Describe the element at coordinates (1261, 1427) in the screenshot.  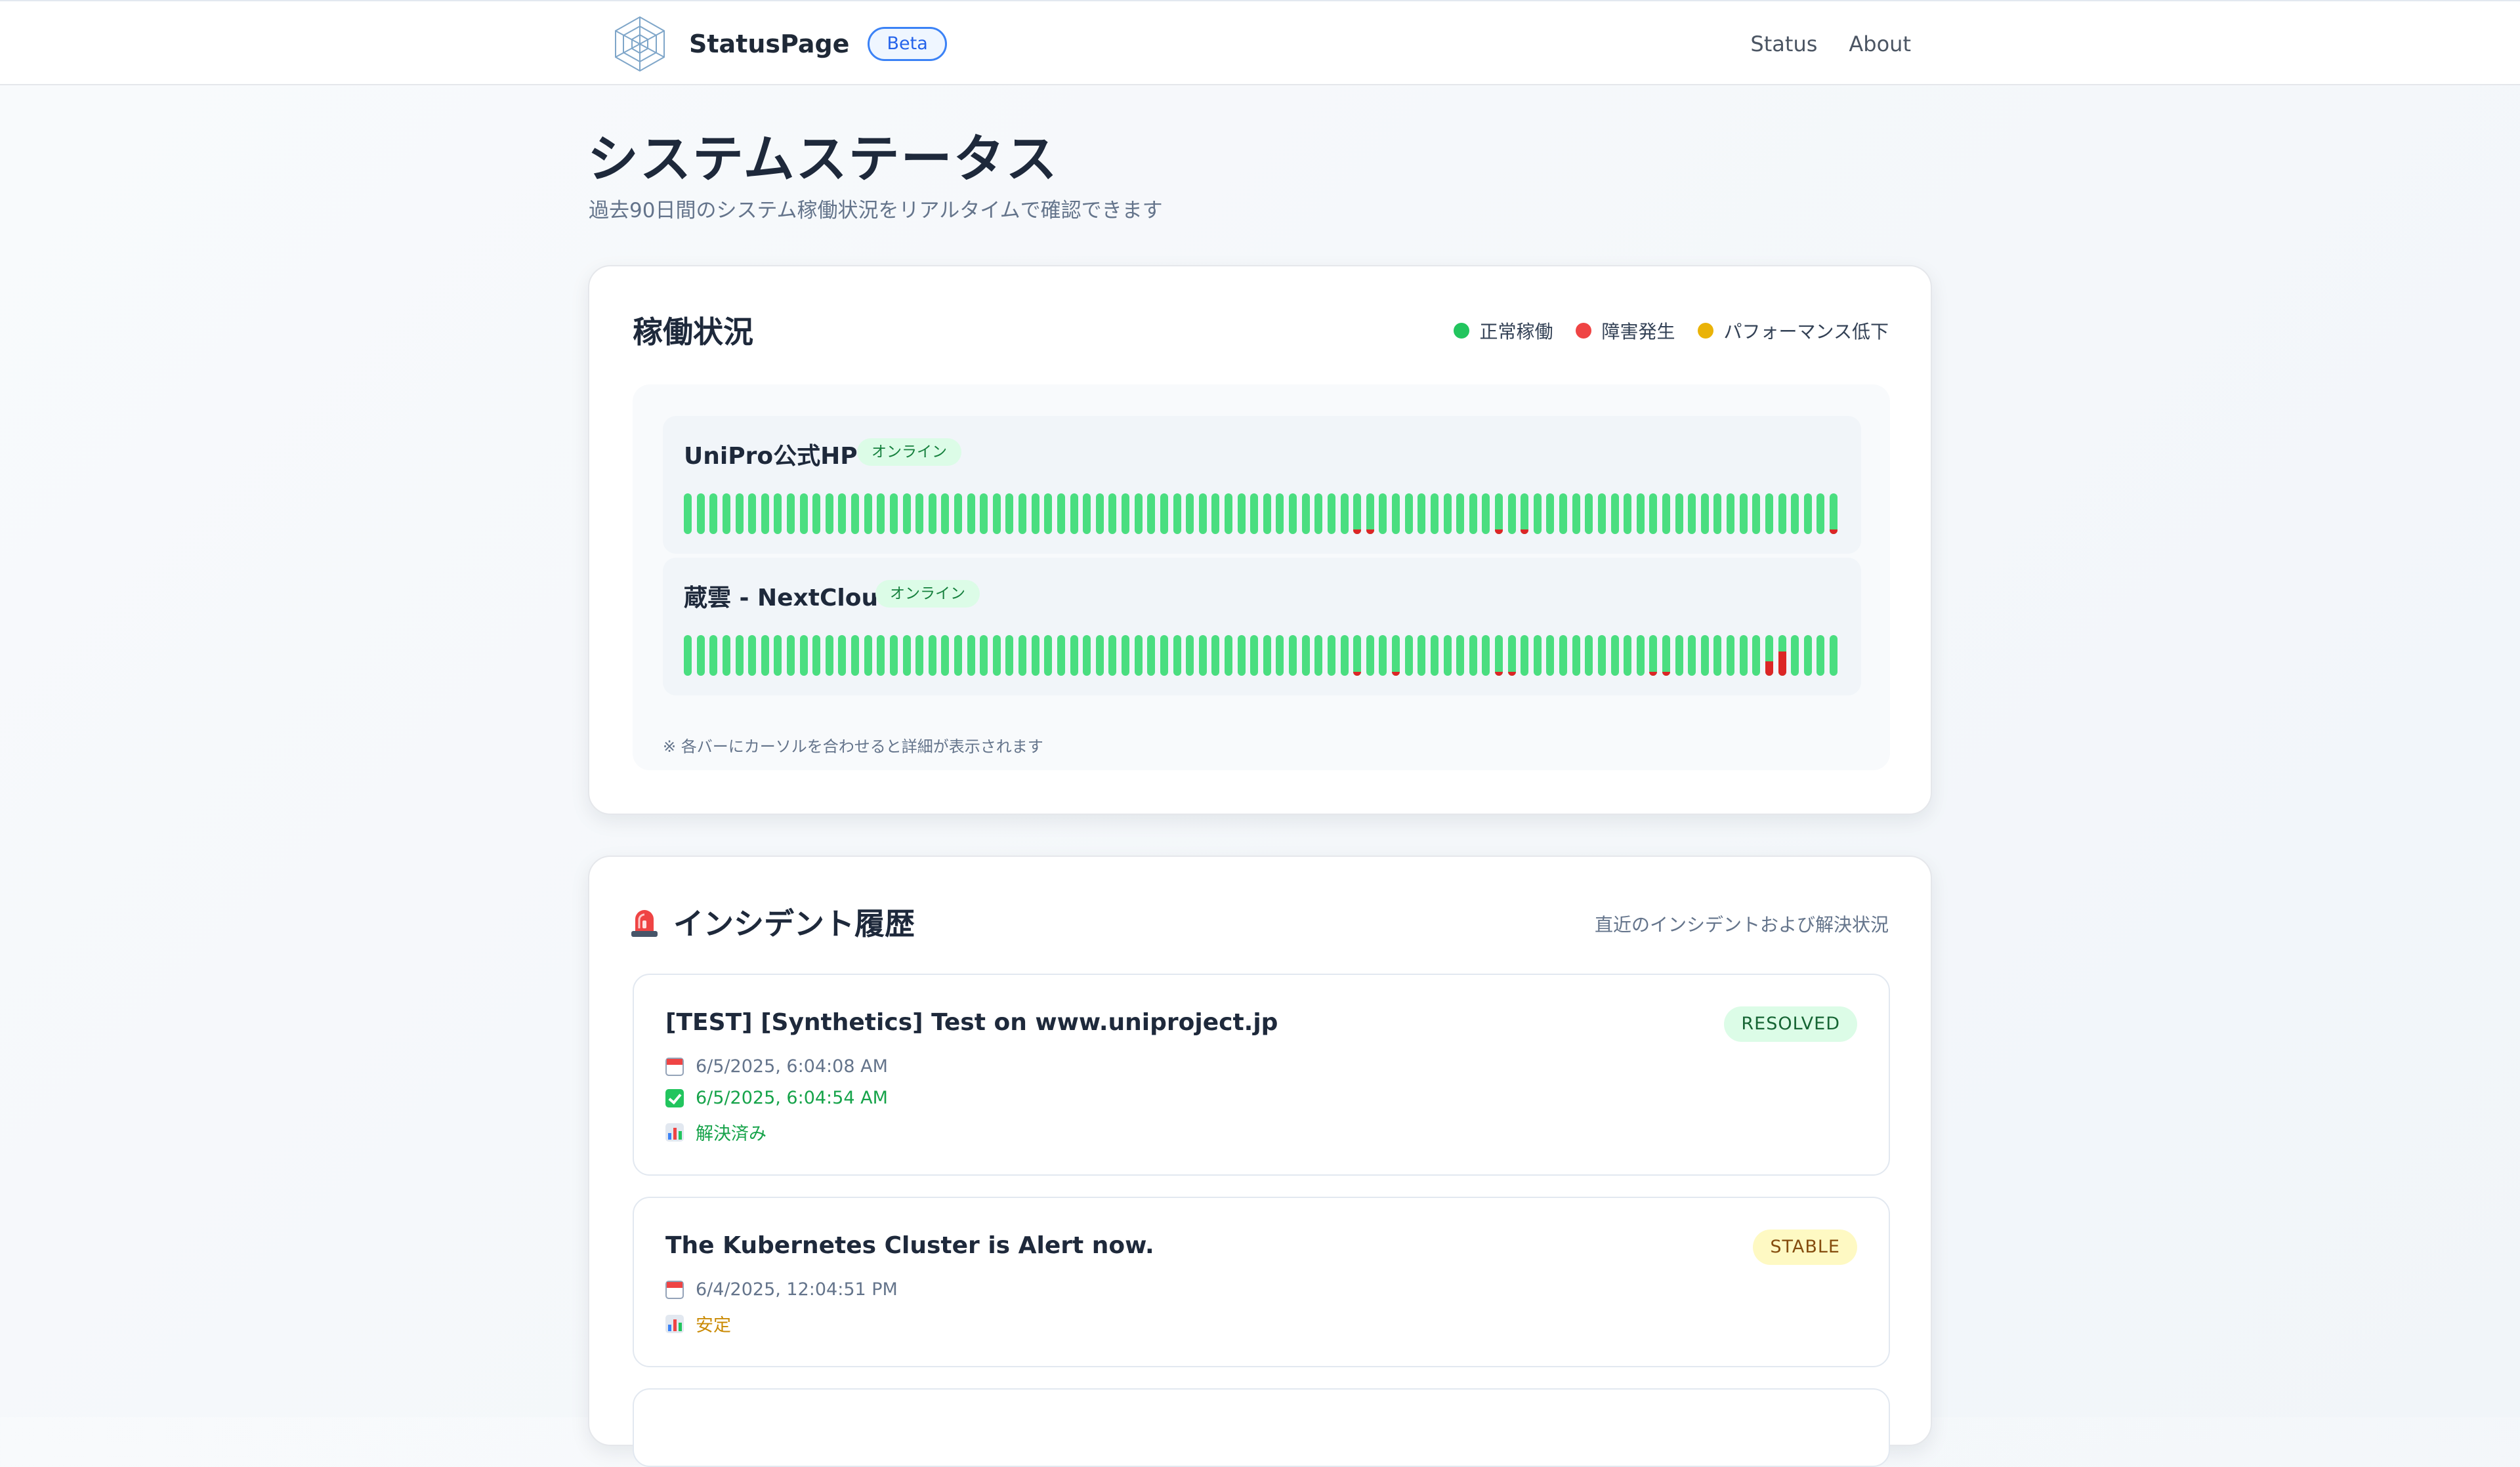
I see `incident-item` at that location.